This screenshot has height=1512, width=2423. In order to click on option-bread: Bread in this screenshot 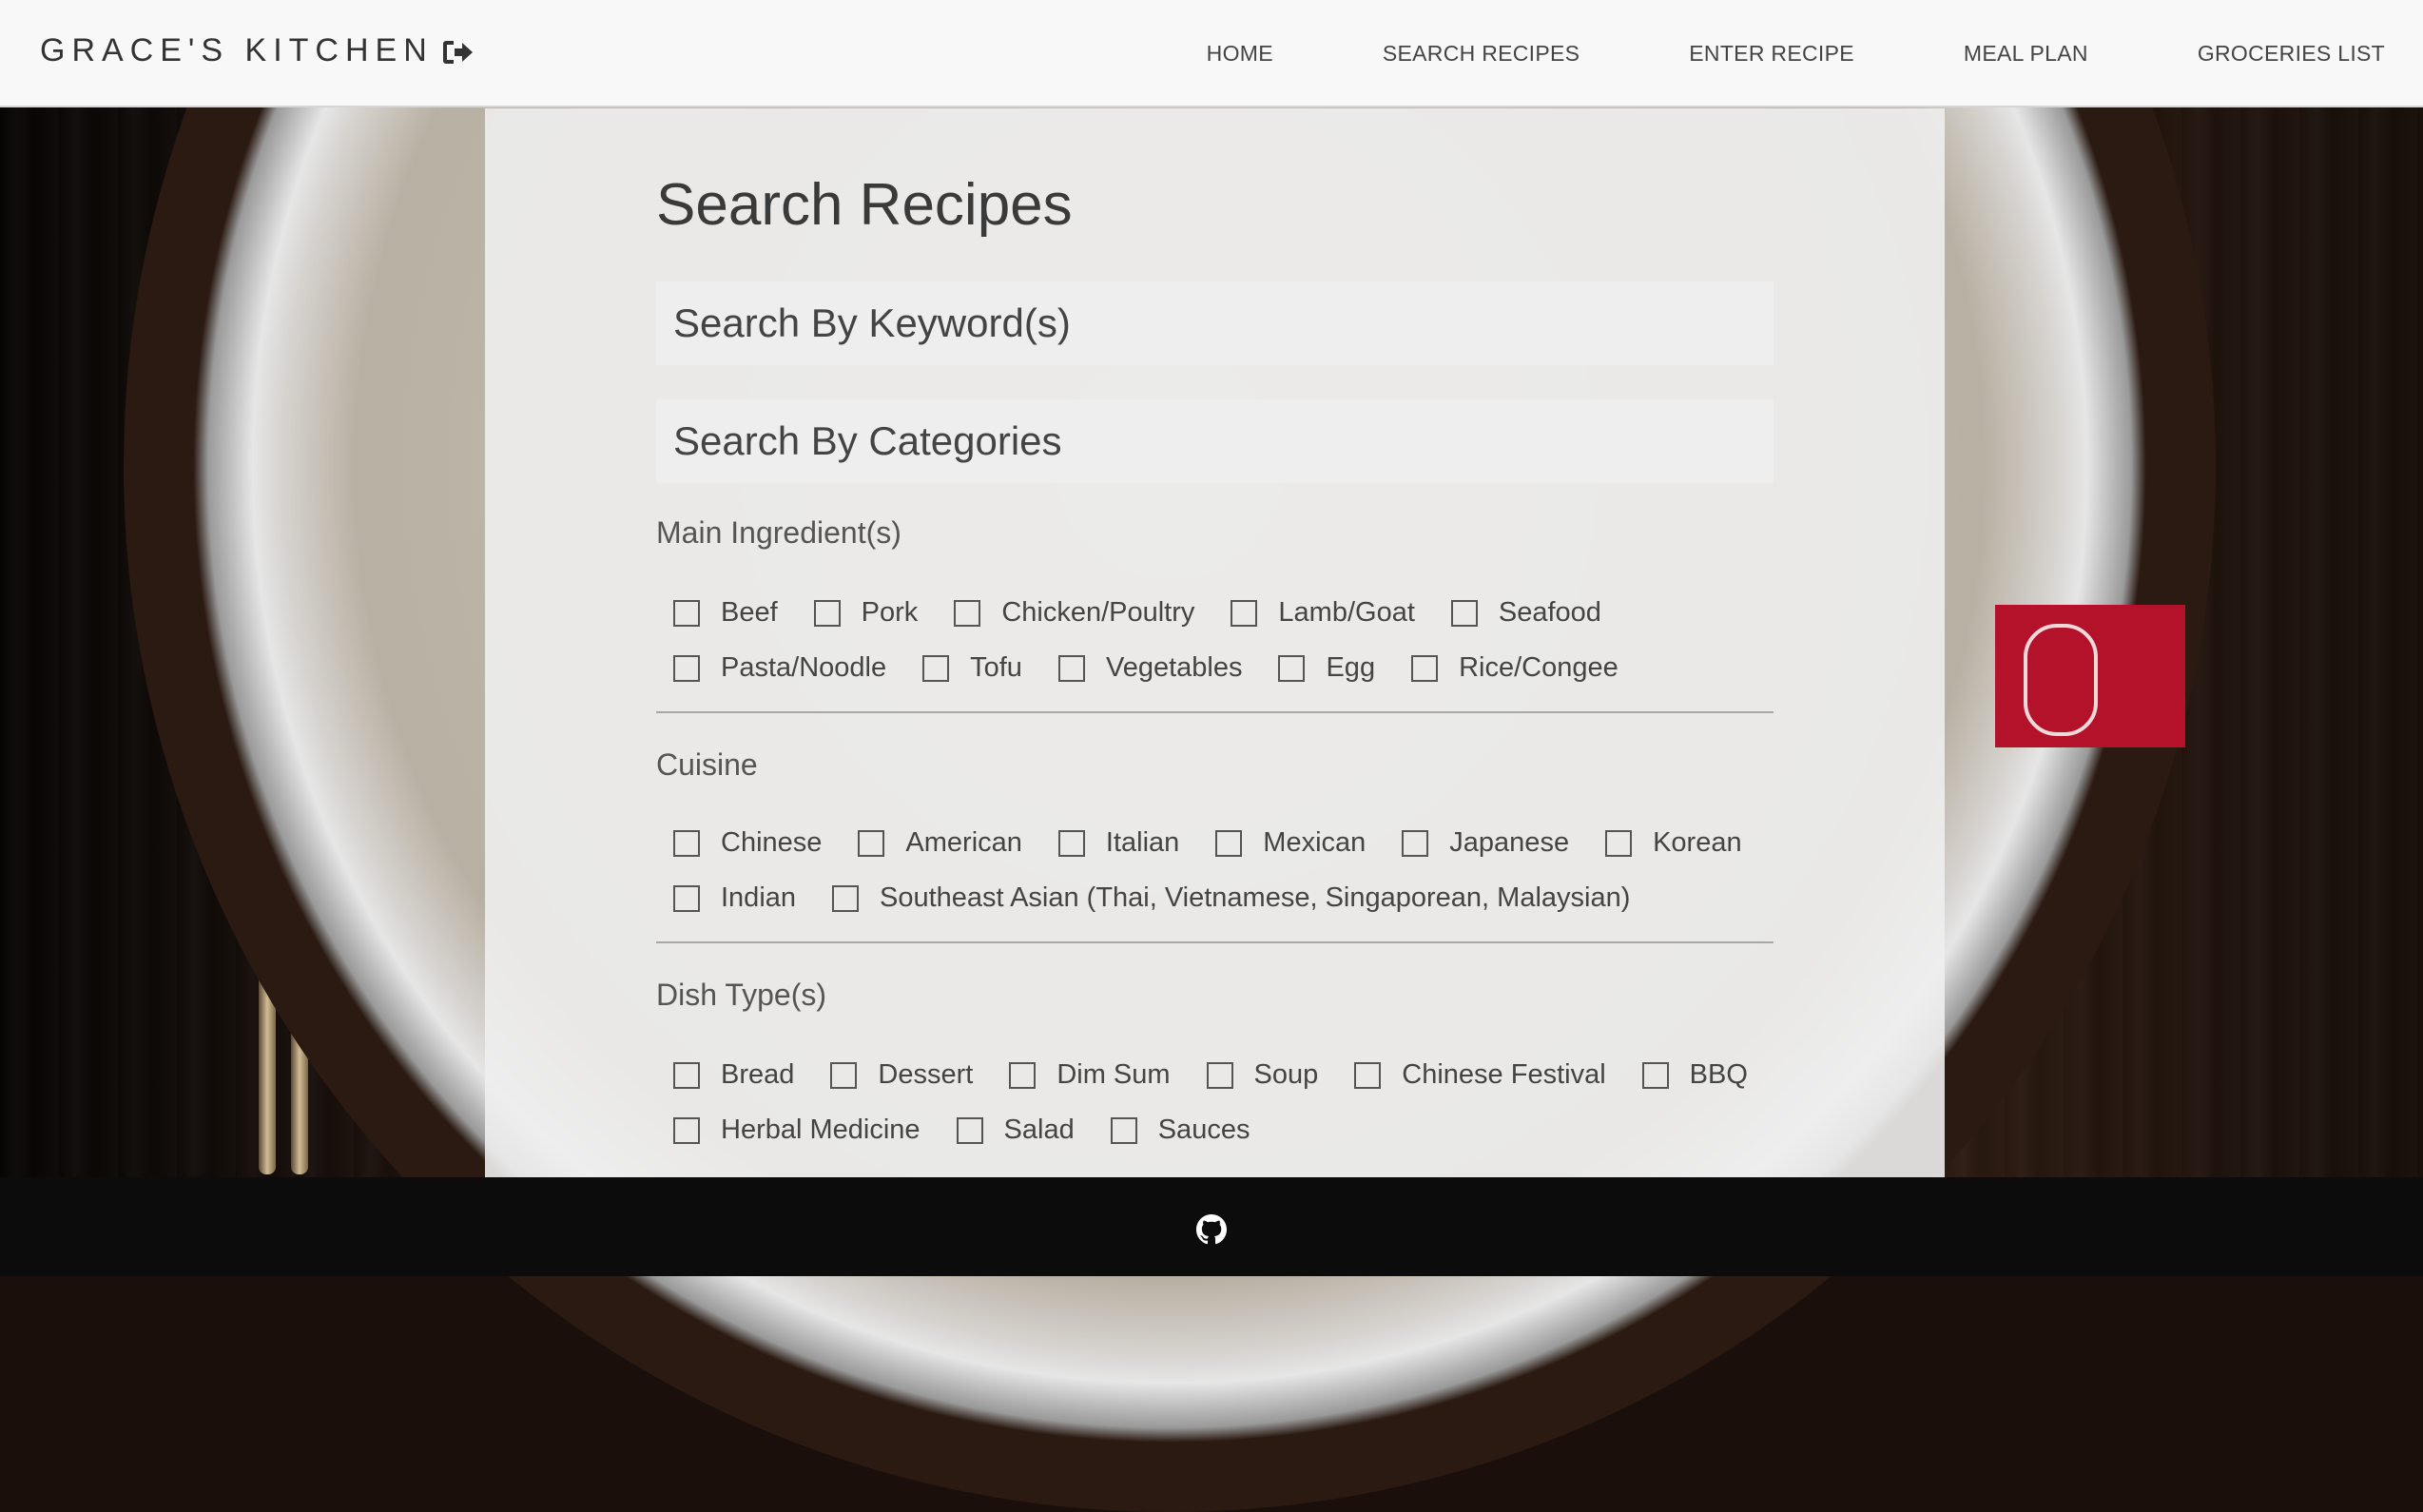, I will do `click(733, 1075)`.